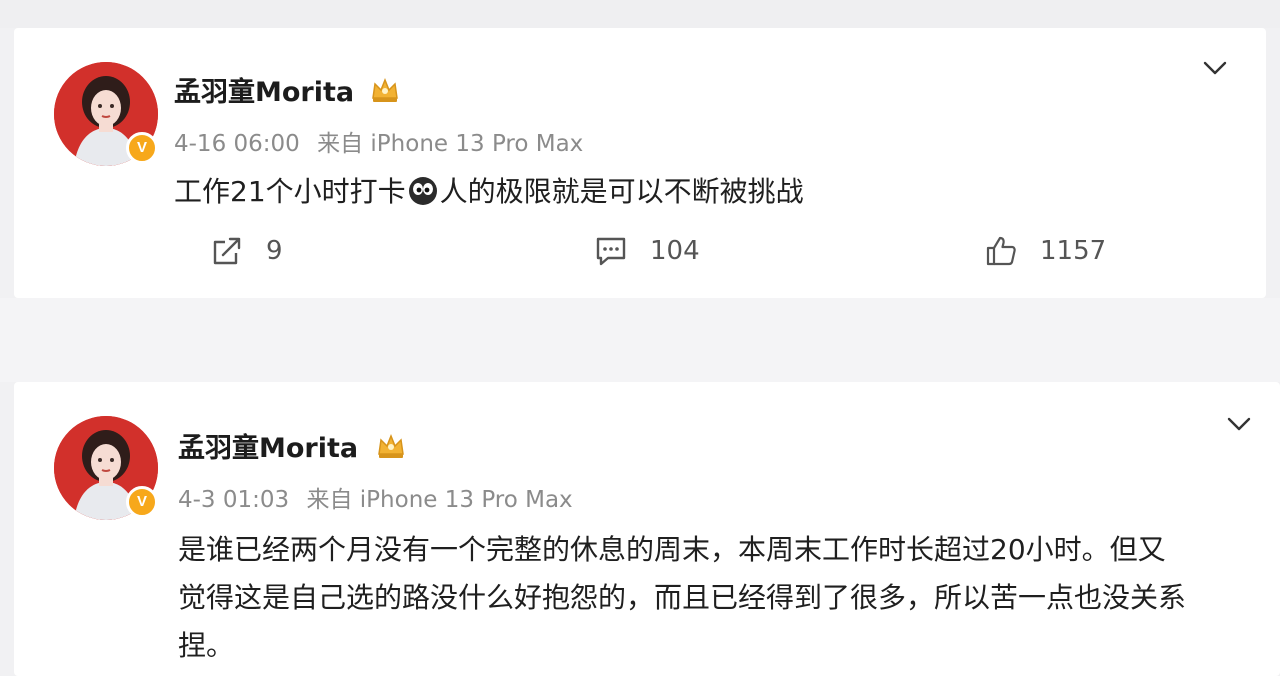 The image size is (1280, 676). I want to click on post-time: 4-16 06:00, so click(237, 144).